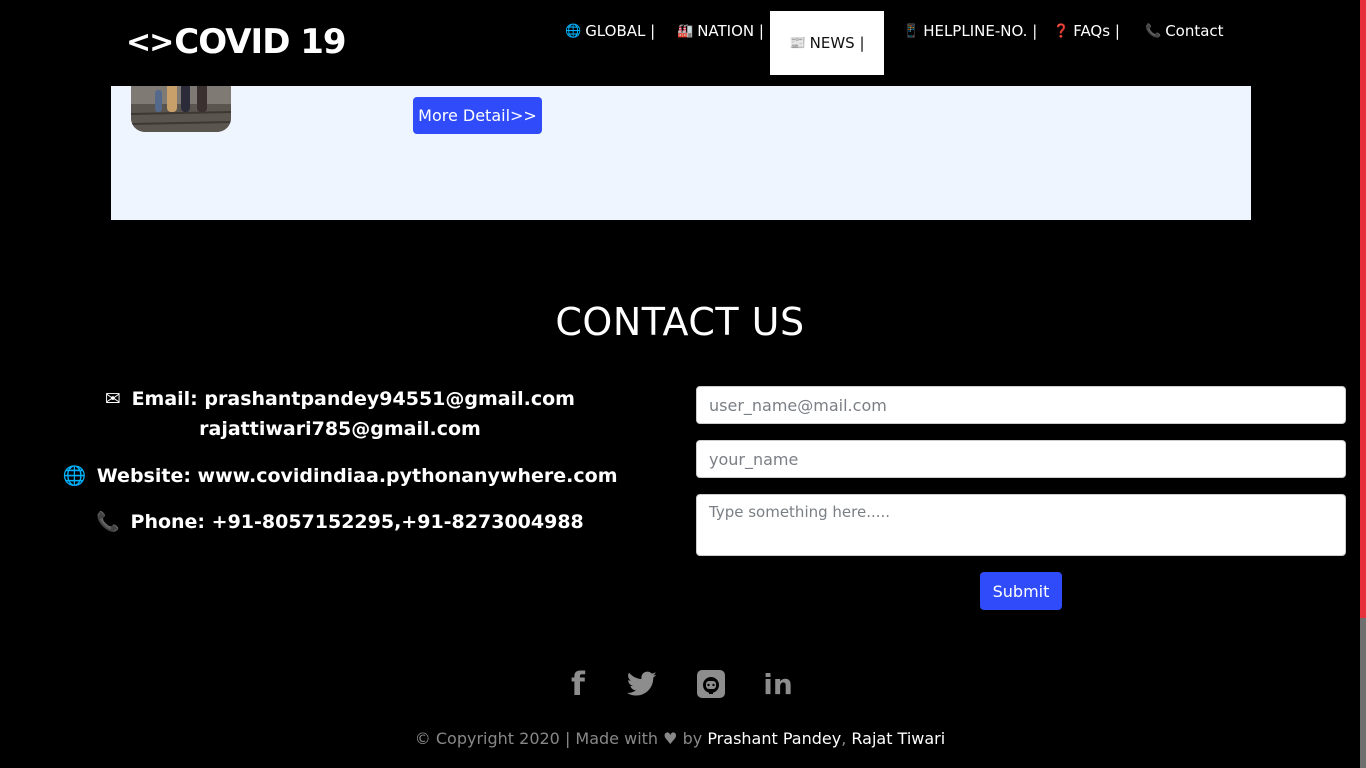 The height and width of the screenshot is (768, 1366). Describe the element at coordinates (340, 429) in the screenshot. I see `email-secondary: rajattiwari785@gmail.com` at that location.